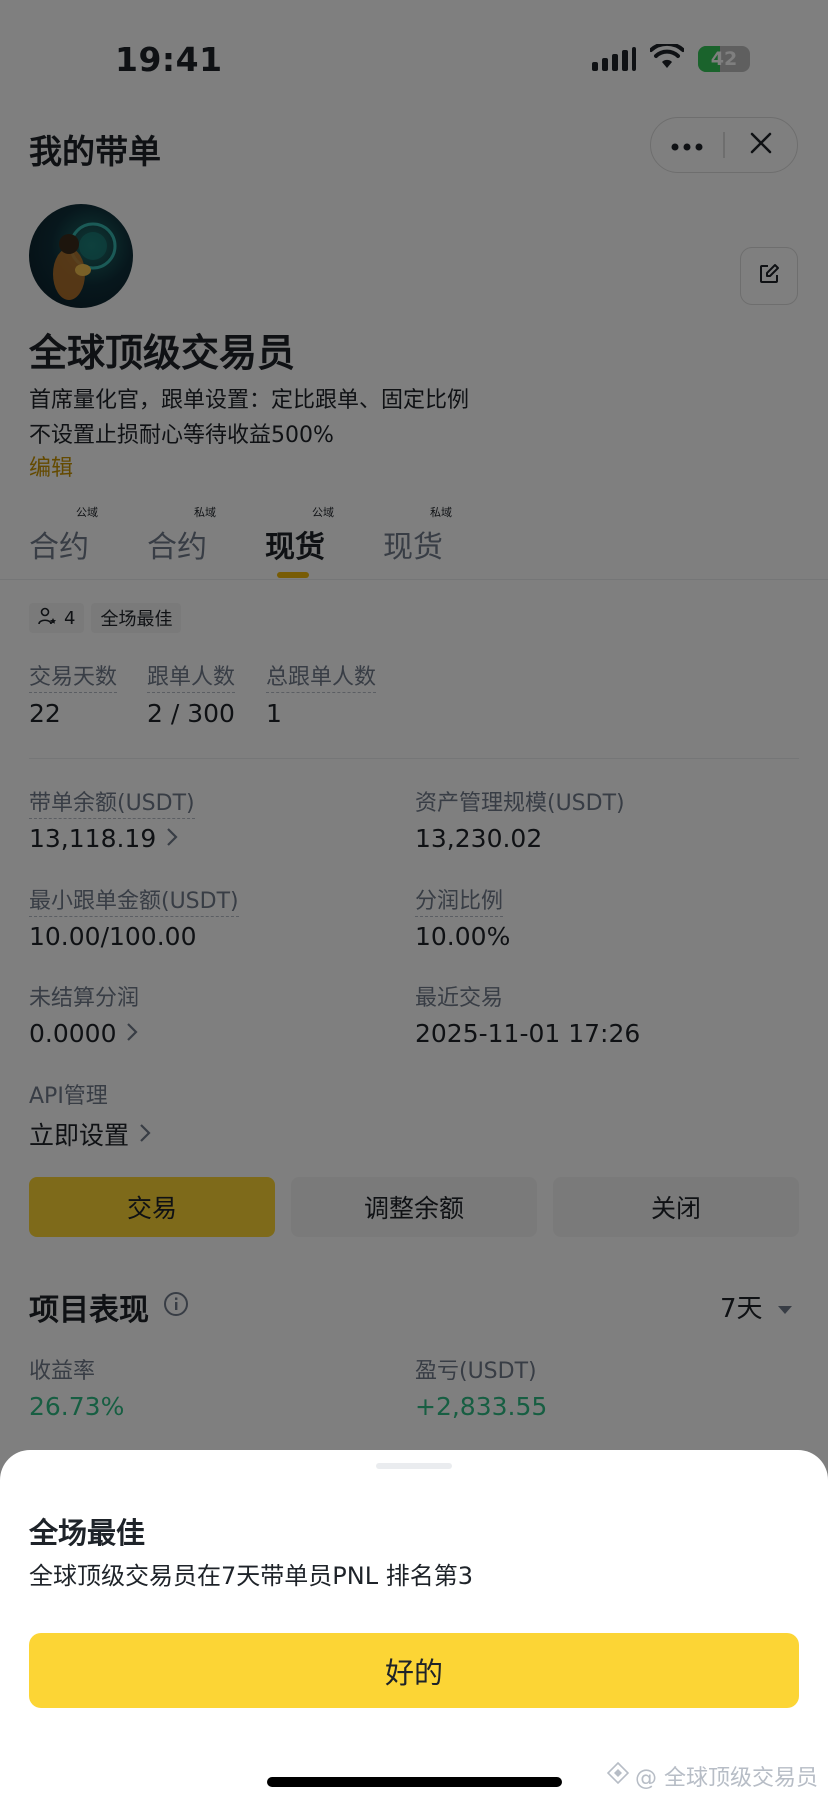 The height and width of the screenshot is (1800, 828). Describe the element at coordinates (87, 1533) in the screenshot. I see `sheet-title: 全场最佳` at that location.